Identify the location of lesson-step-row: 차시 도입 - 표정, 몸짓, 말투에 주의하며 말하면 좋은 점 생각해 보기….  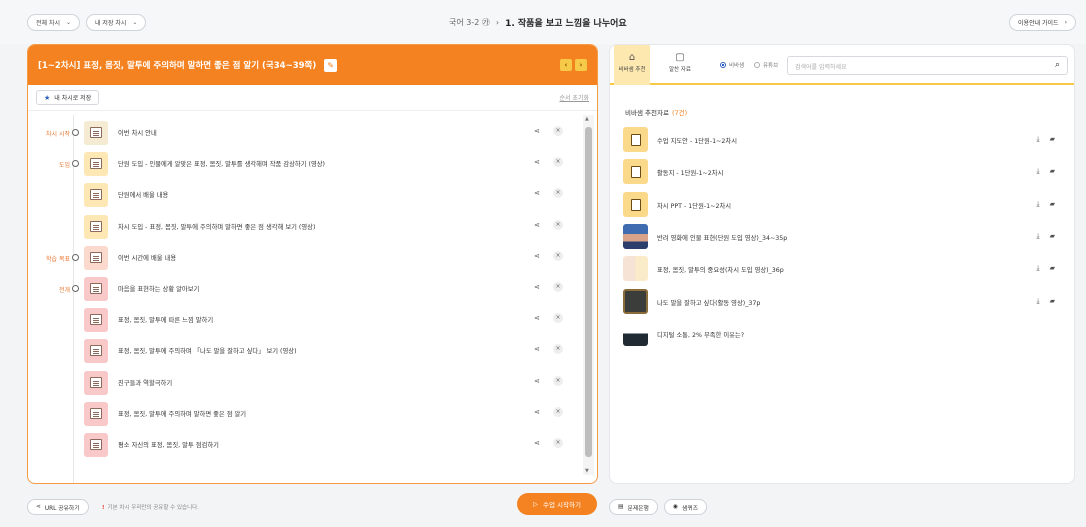
(305, 226).